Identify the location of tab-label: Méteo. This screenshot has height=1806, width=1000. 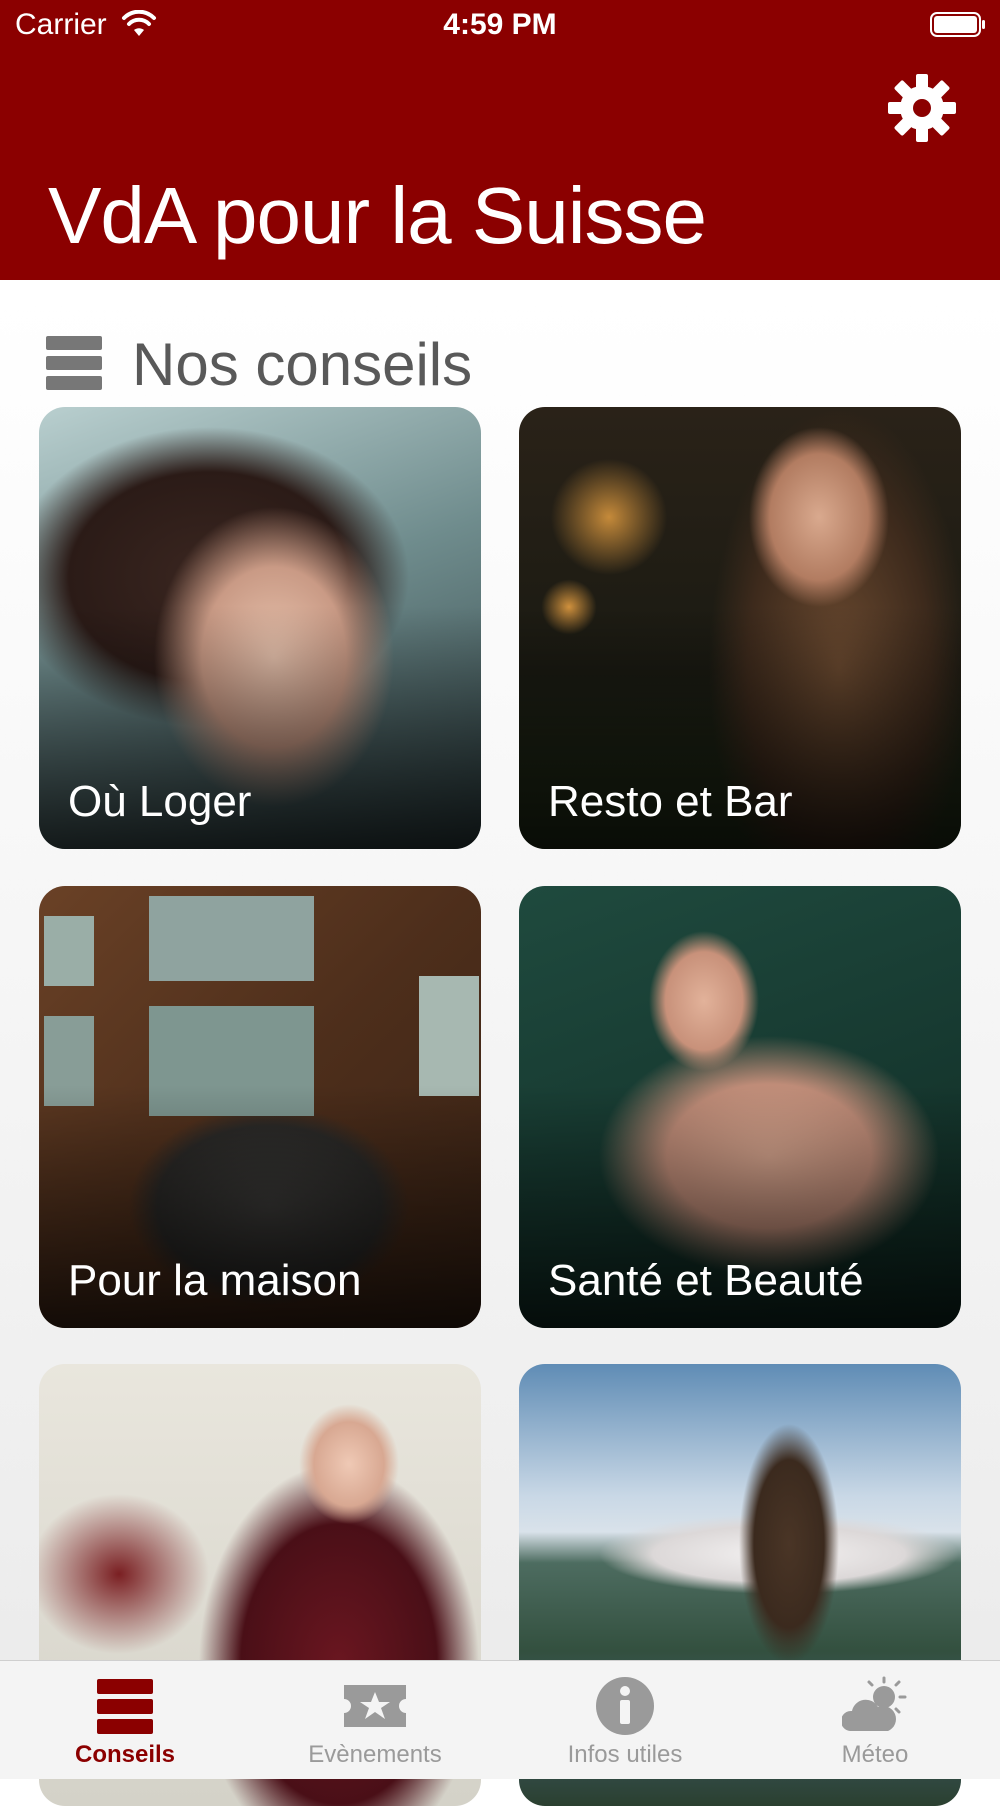
(875, 1754).